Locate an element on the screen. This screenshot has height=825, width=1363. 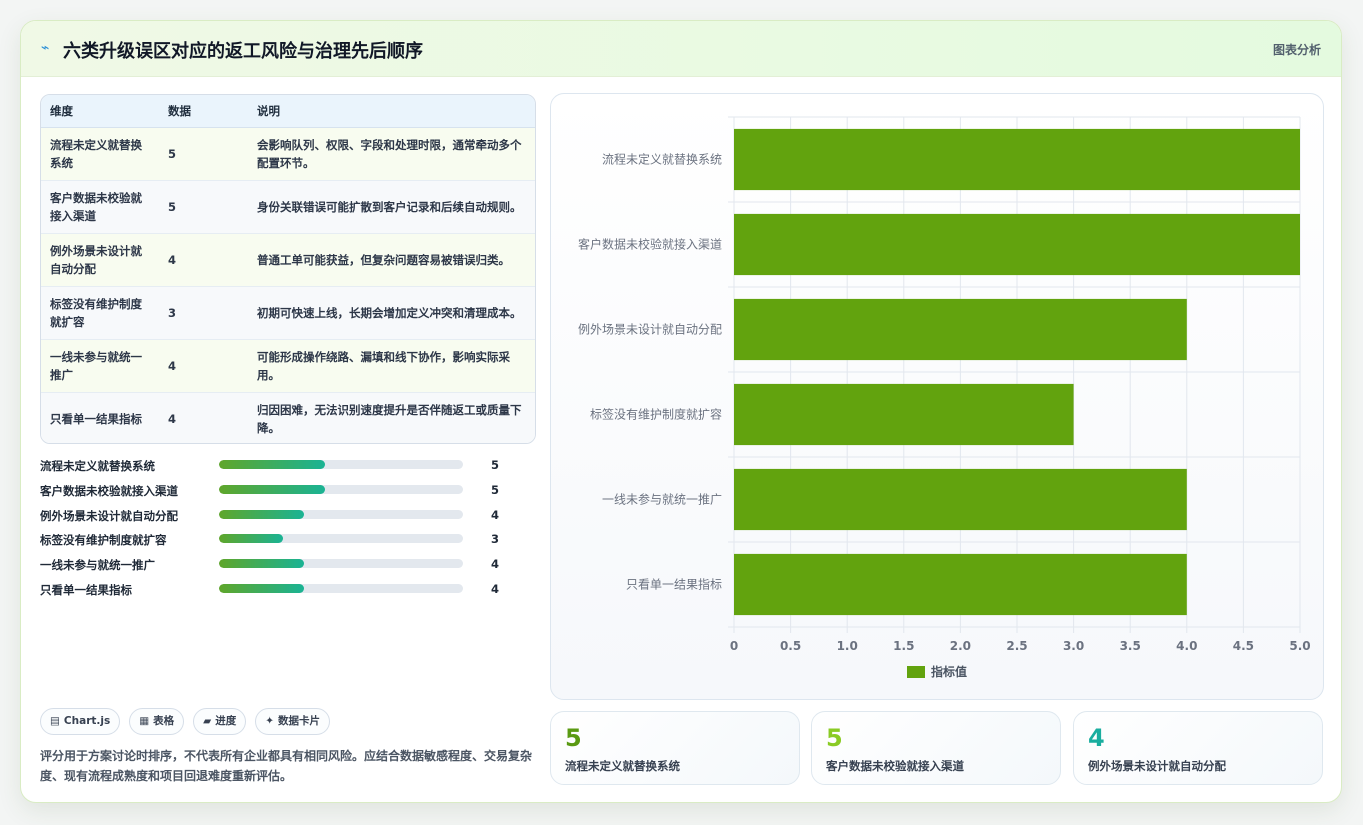
cell-description: 会影响队列、权限、字段和处理时限，通常牵动多个配置环节。 is located at coordinates (391, 154).